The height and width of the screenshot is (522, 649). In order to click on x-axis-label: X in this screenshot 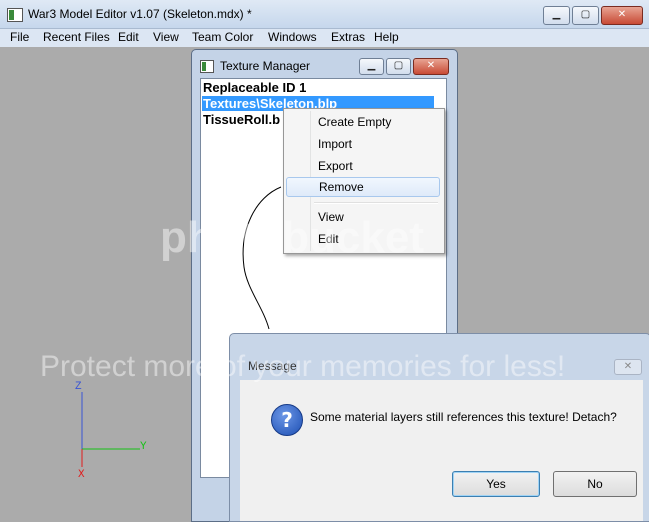, I will do `click(81, 475)`.